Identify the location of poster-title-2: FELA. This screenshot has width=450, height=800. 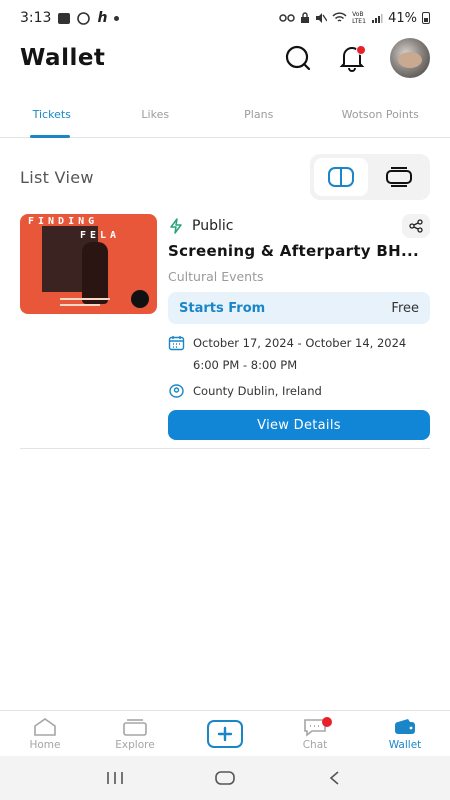
(100, 235).